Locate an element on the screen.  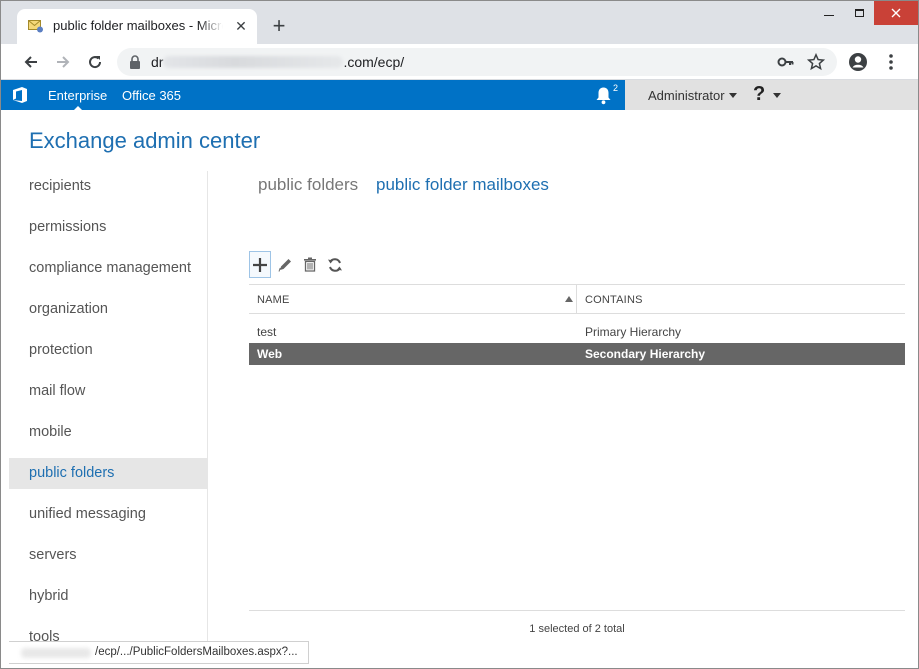
column-header-contains: CONTAINS is located at coordinates (614, 300).